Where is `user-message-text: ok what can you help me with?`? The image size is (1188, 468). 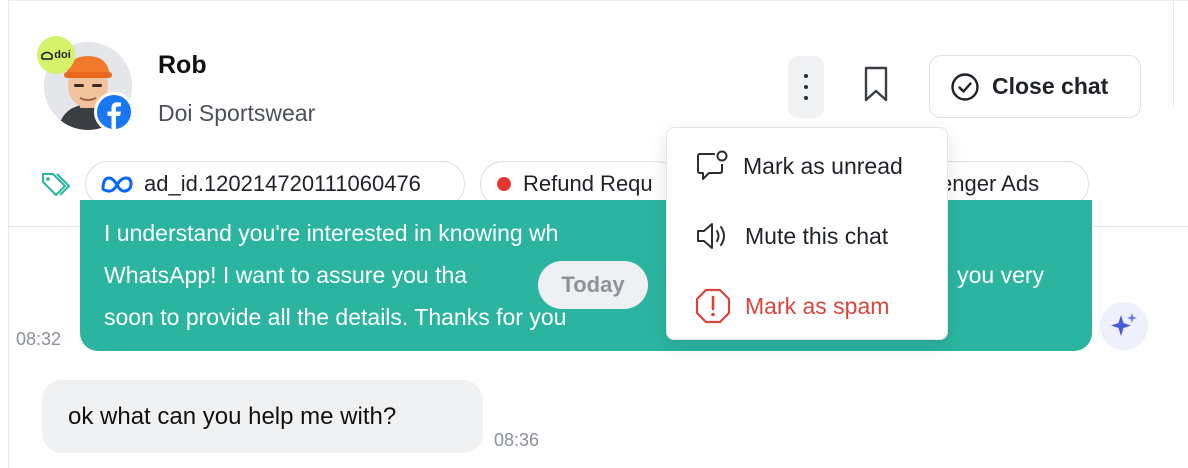
user-message-text: ok what can you help me with? is located at coordinates (232, 416).